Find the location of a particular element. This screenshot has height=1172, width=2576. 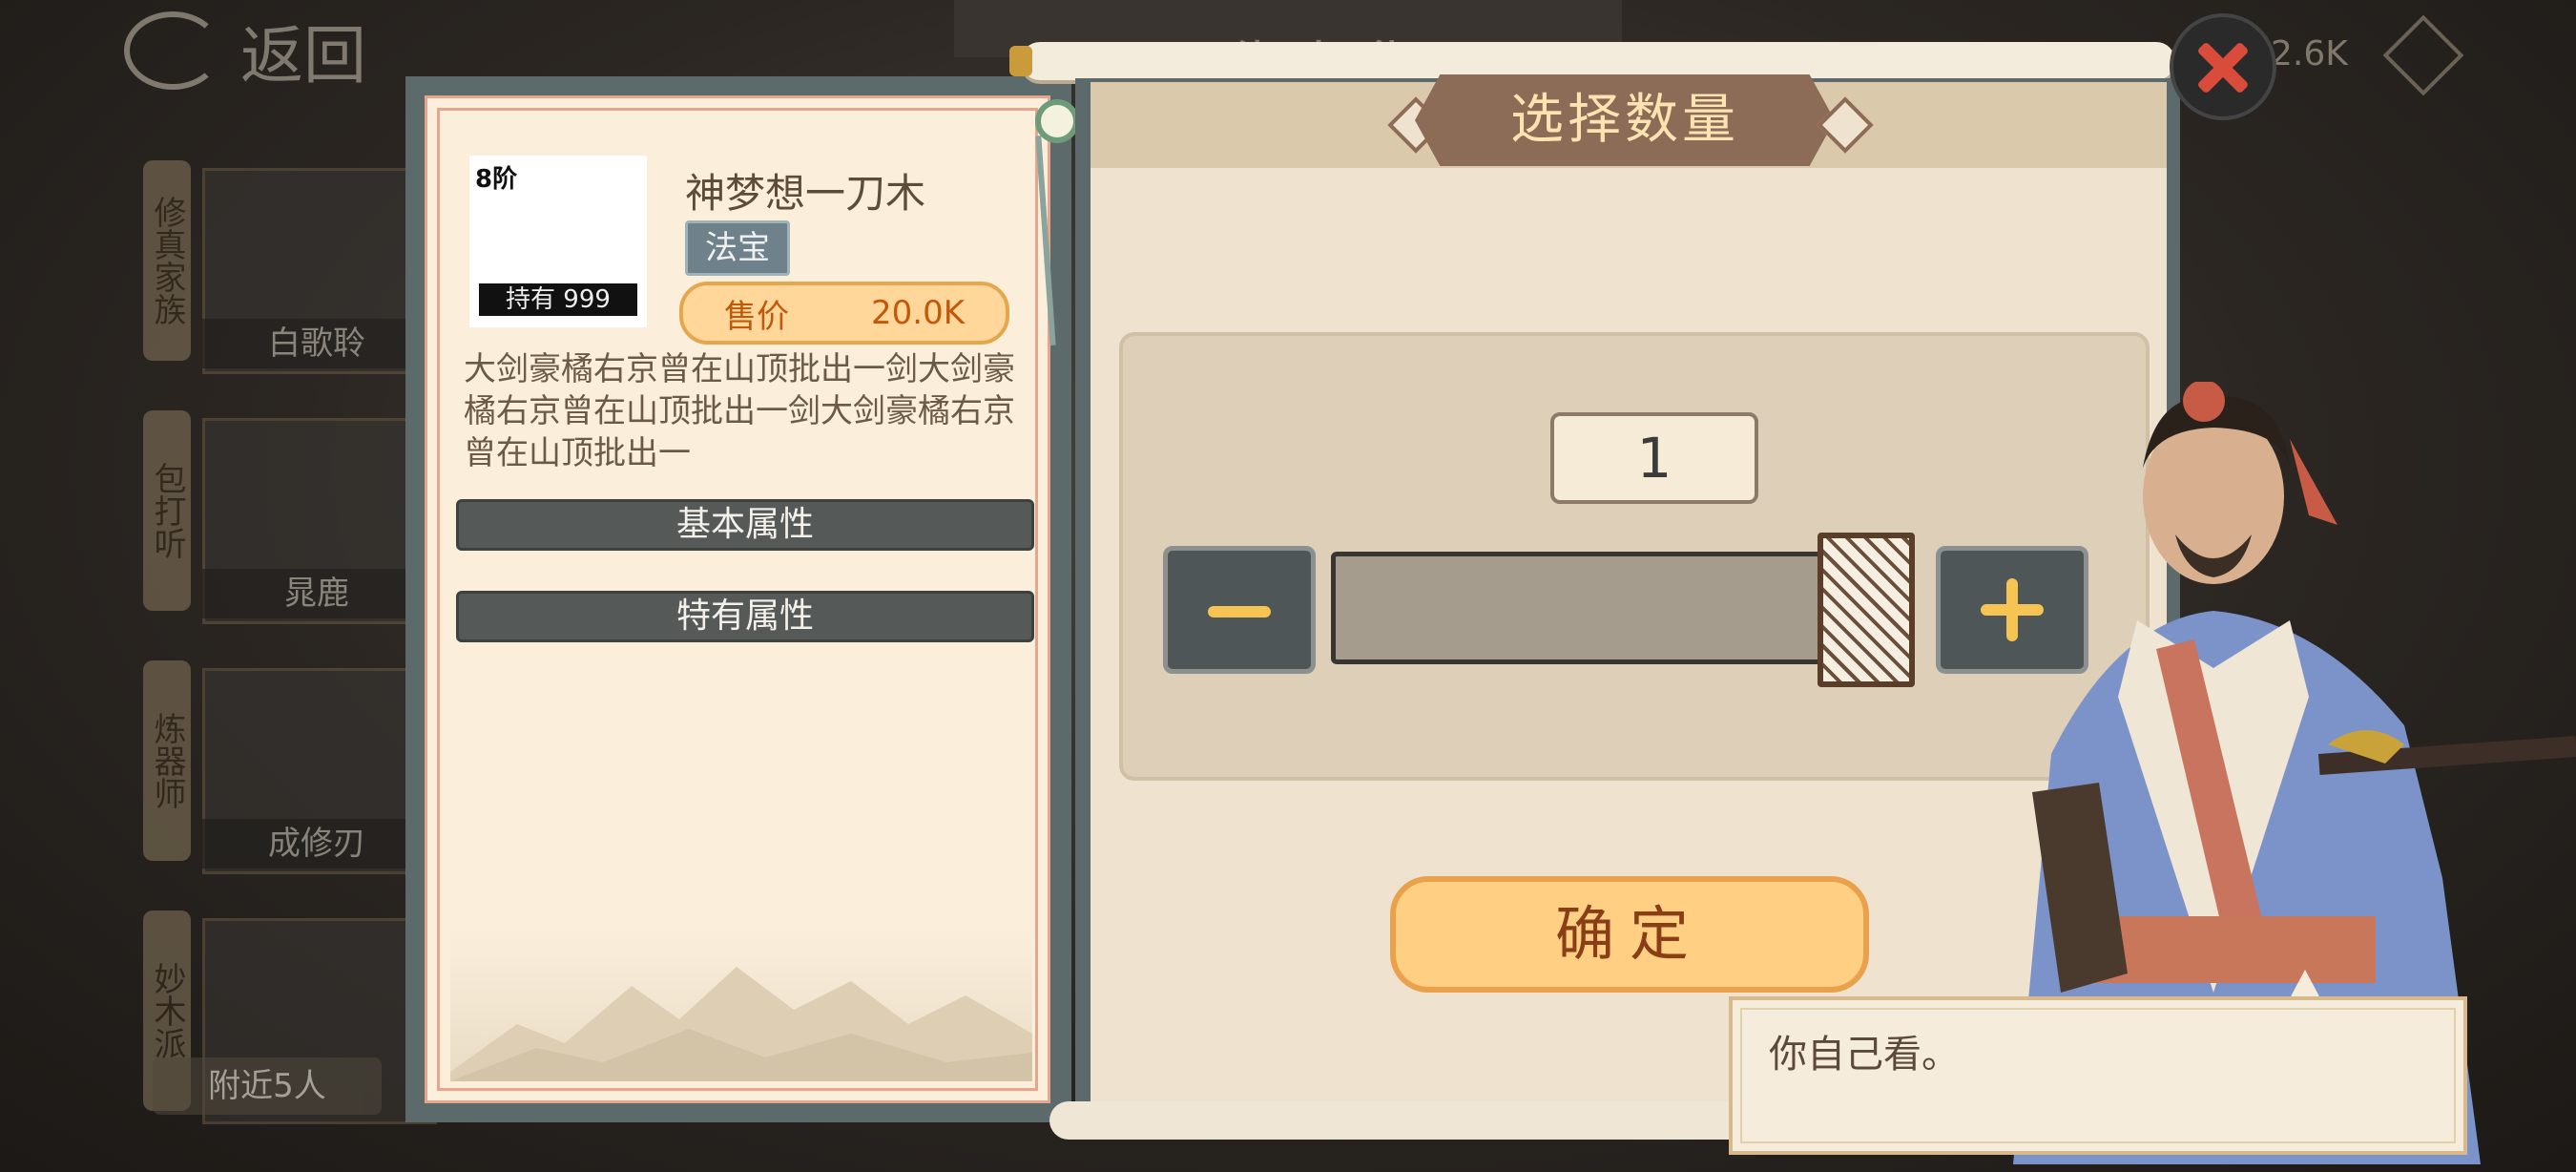

basic-attributes-header: 基本属性 is located at coordinates (745, 525).